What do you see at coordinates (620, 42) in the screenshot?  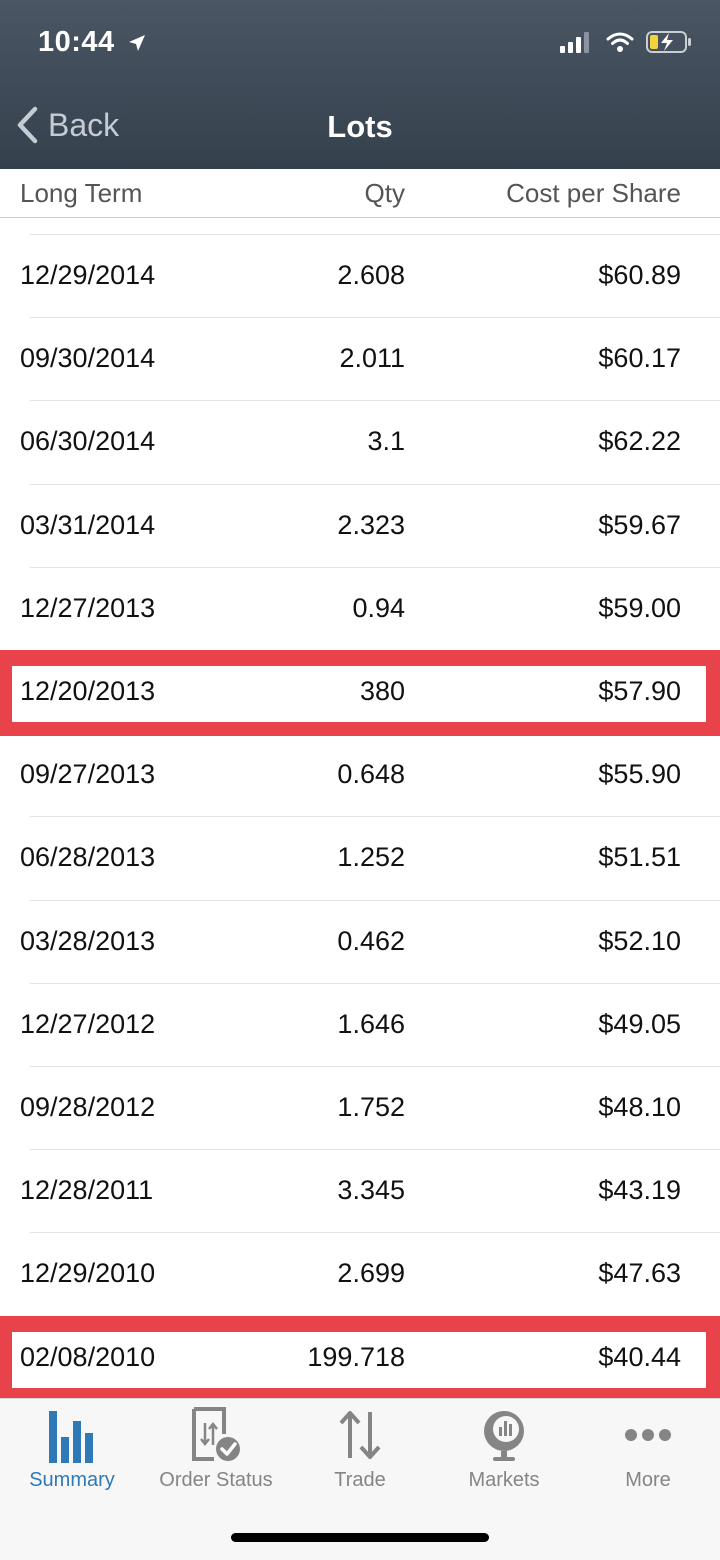 I see `wifi-icon` at bounding box center [620, 42].